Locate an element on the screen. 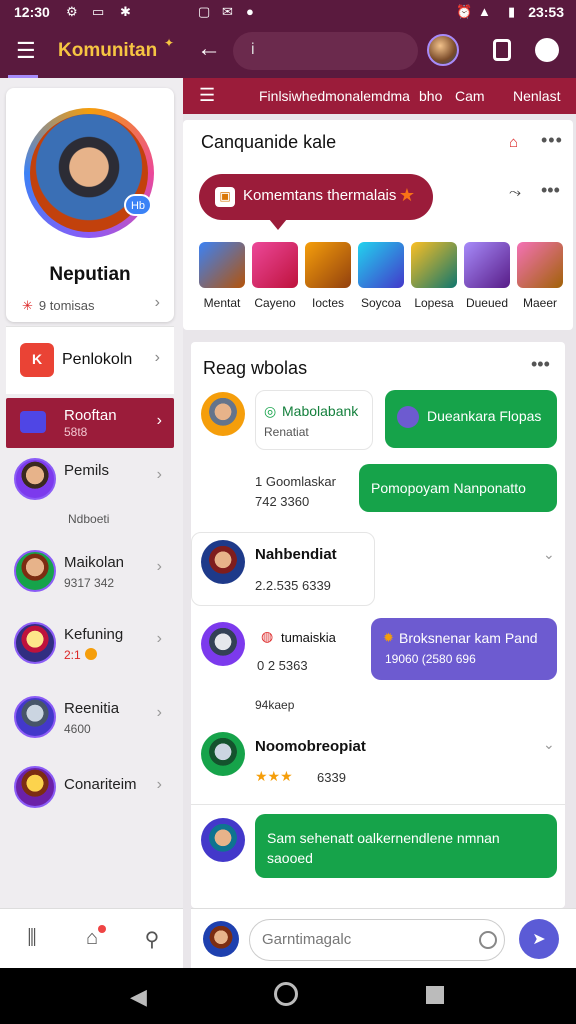 Image resolution: width=576 pixels, height=1024 pixels. profile-subtitle: ✳ 9 tomisas is located at coordinates (58, 306).